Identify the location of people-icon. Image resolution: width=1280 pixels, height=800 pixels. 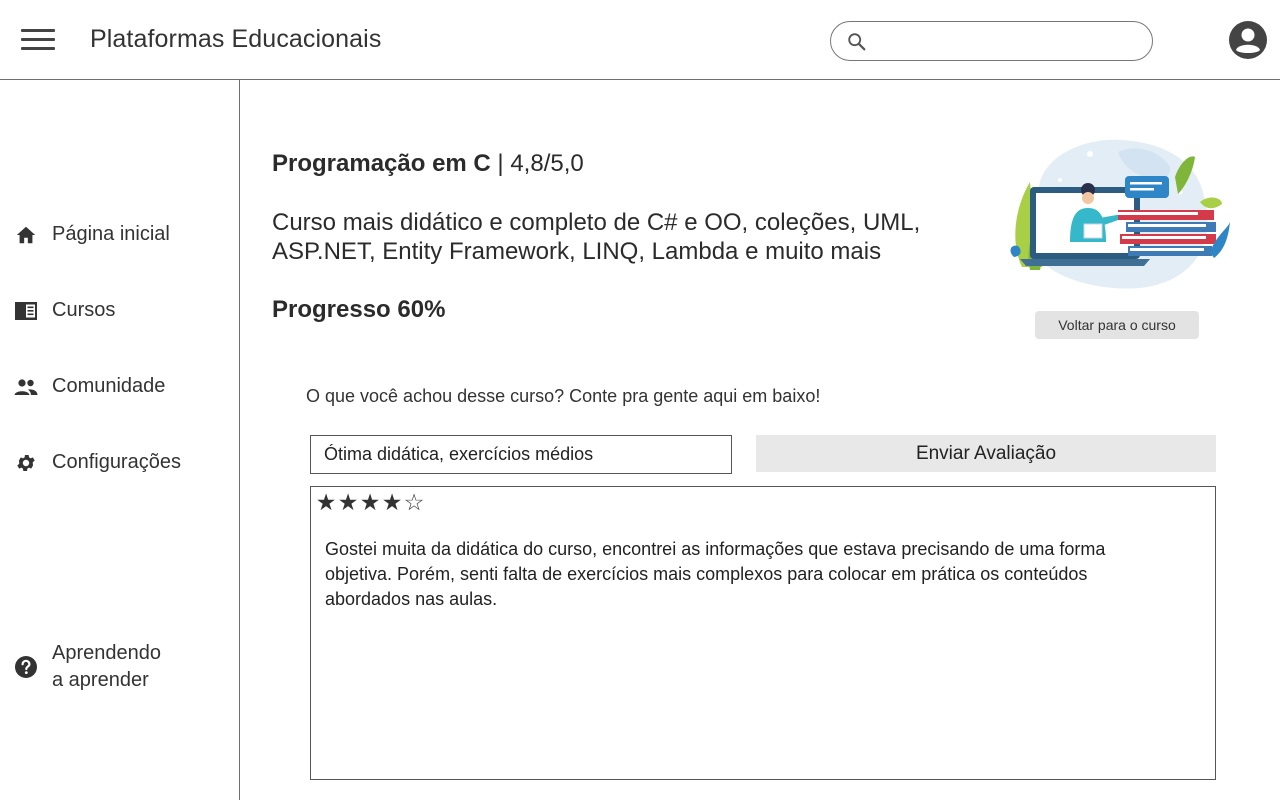
(26, 387).